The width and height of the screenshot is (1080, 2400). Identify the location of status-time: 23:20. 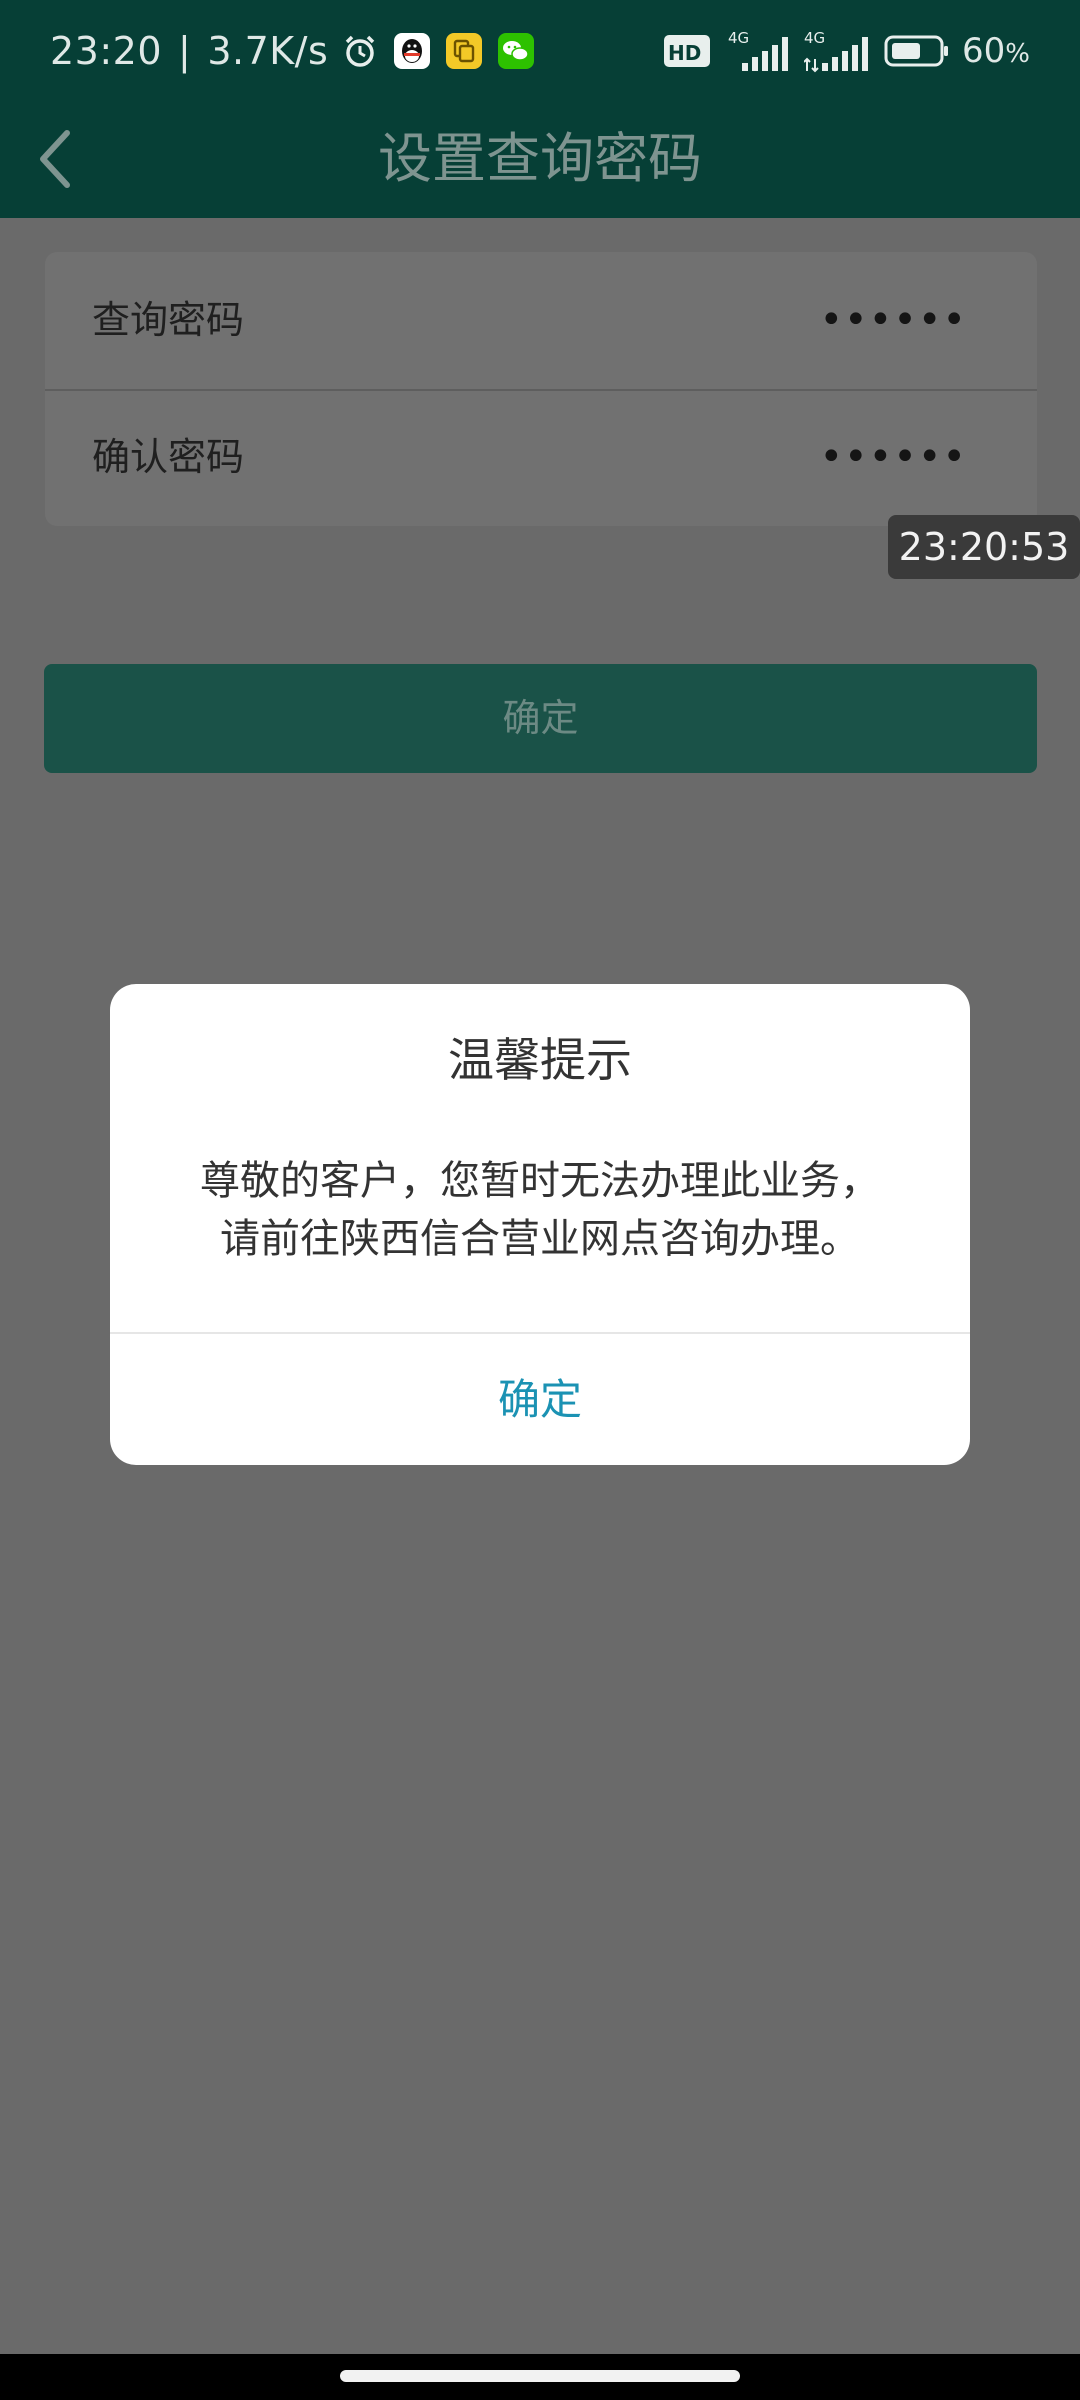
(106, 51).